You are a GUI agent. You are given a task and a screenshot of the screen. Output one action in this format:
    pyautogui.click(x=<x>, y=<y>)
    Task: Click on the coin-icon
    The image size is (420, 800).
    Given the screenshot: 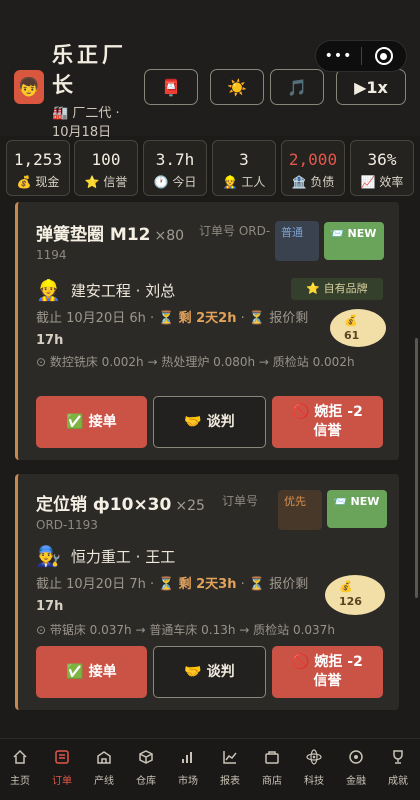 What is the action you would take?
    pyautogui.click(x=356, y=758)
    